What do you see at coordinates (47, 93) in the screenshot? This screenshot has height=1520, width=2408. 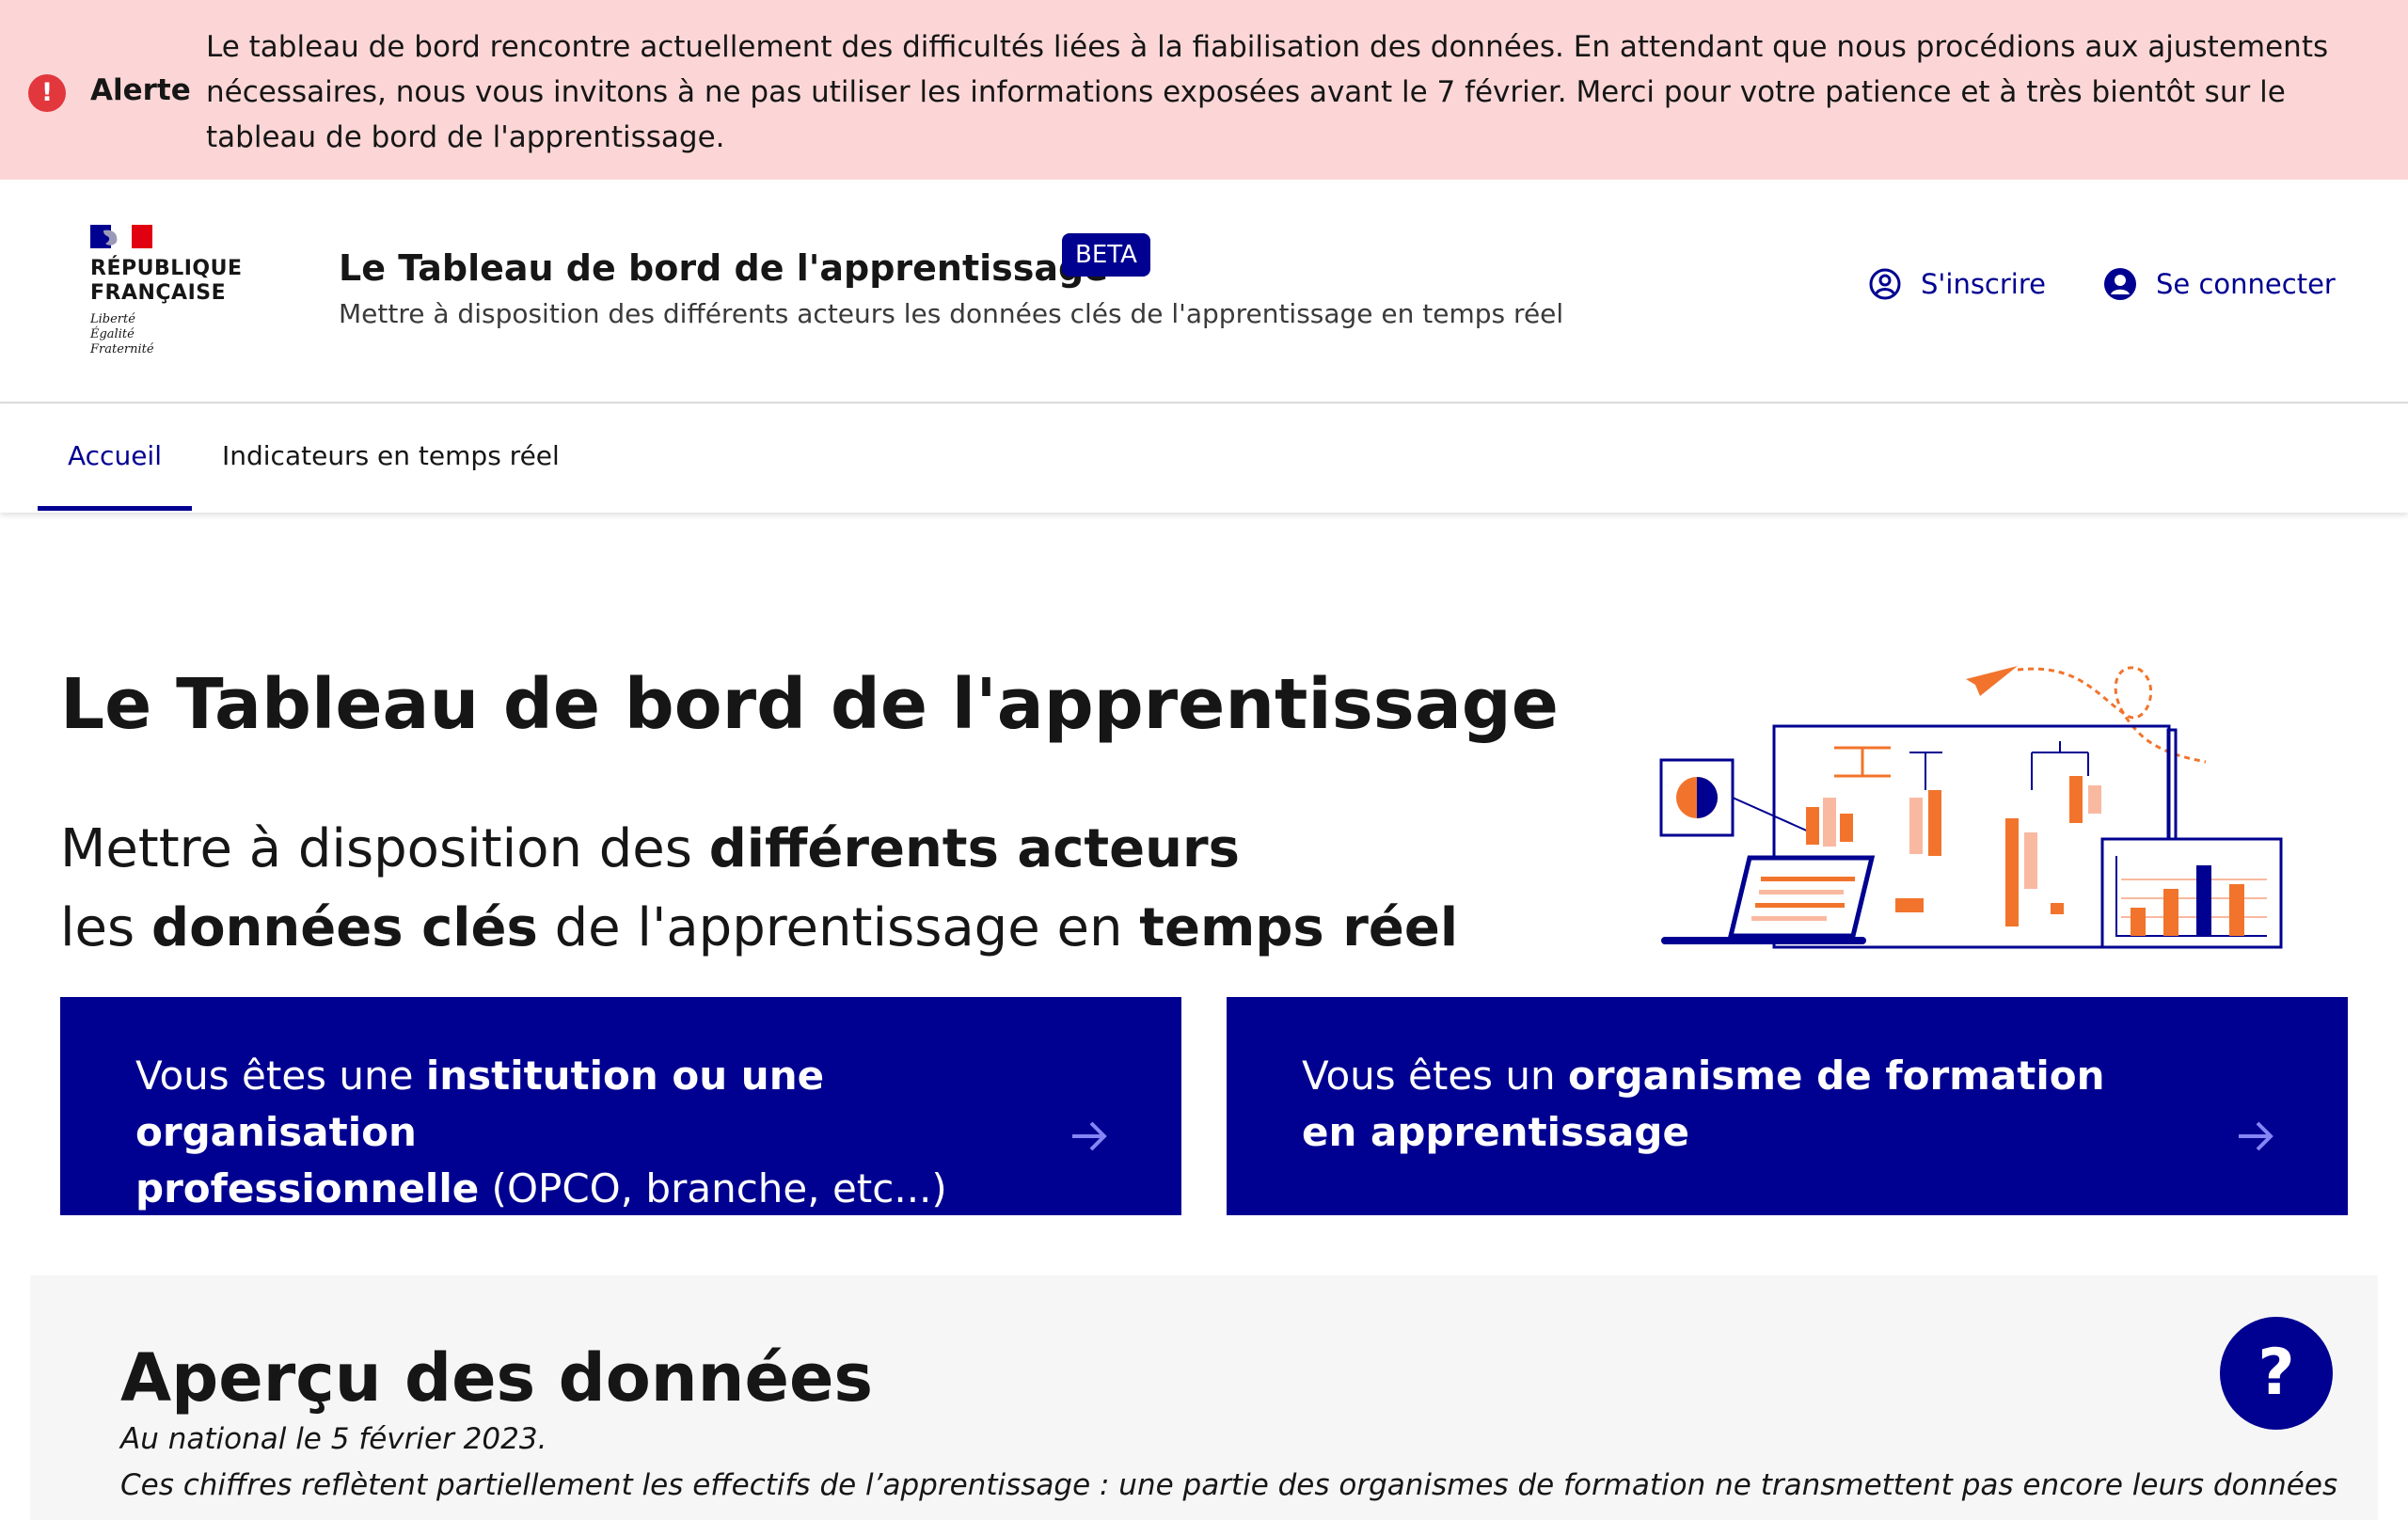 I see `exclamation-circle-icon: !` at bounding box center [47, 93].